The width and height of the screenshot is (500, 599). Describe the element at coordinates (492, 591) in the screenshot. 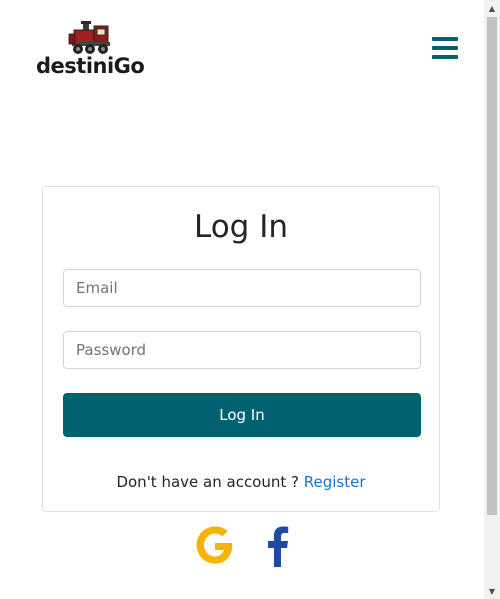

I see `scroll-down-arrow-icon: ▼` at that location.